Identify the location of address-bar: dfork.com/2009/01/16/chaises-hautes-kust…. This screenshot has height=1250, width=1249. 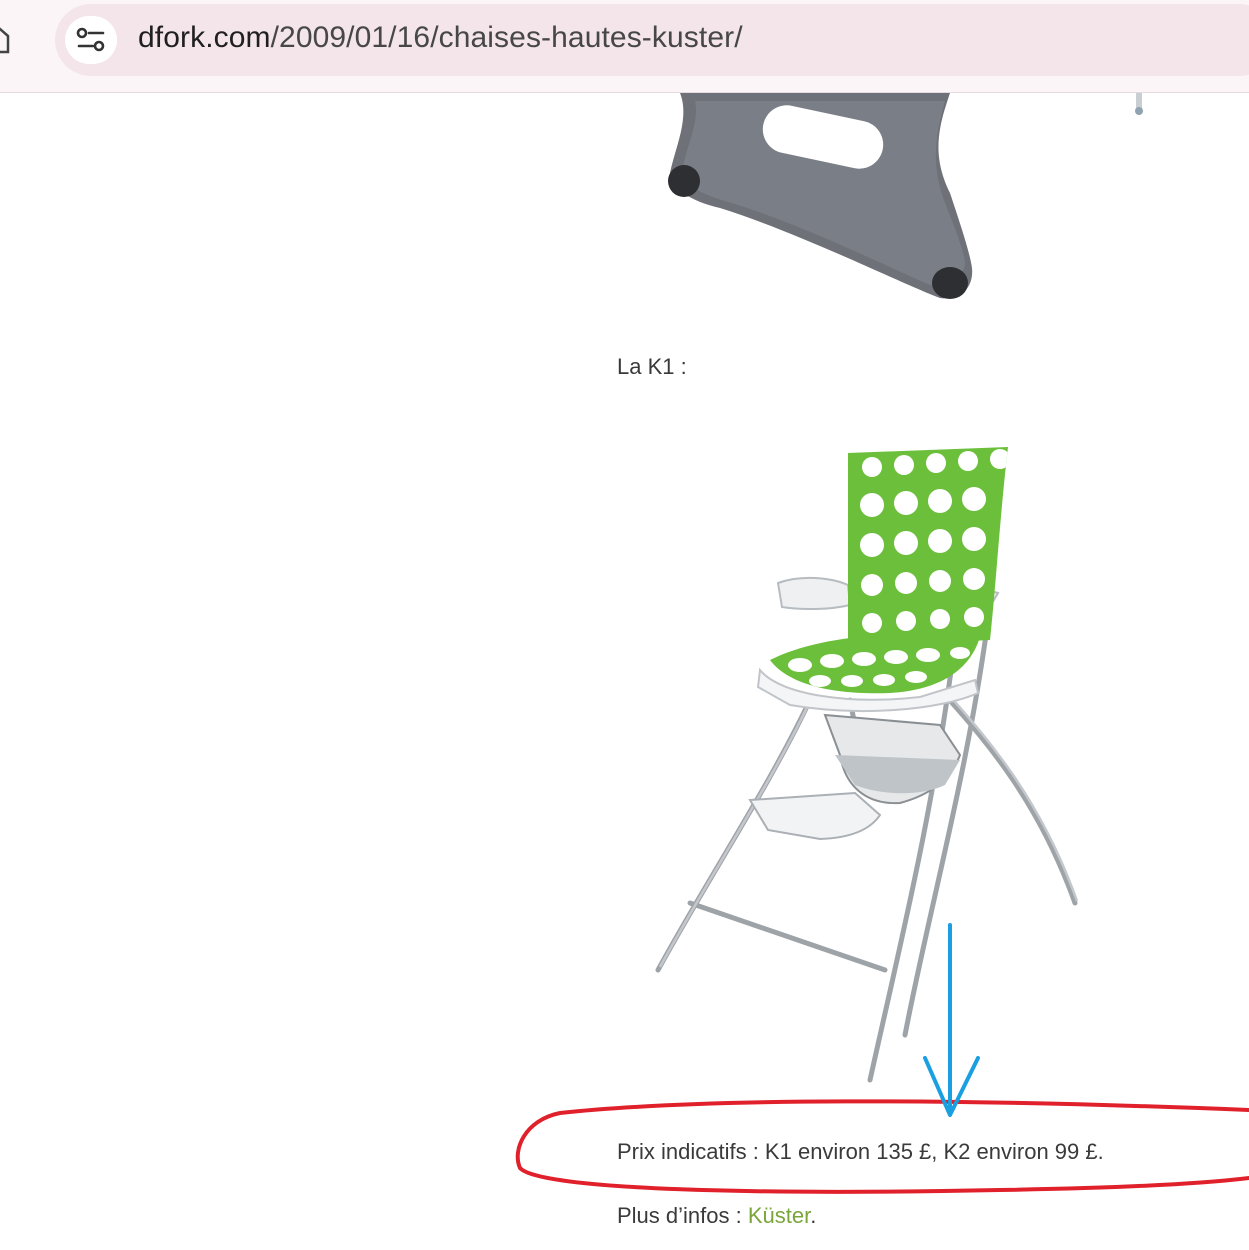
(652, 40).